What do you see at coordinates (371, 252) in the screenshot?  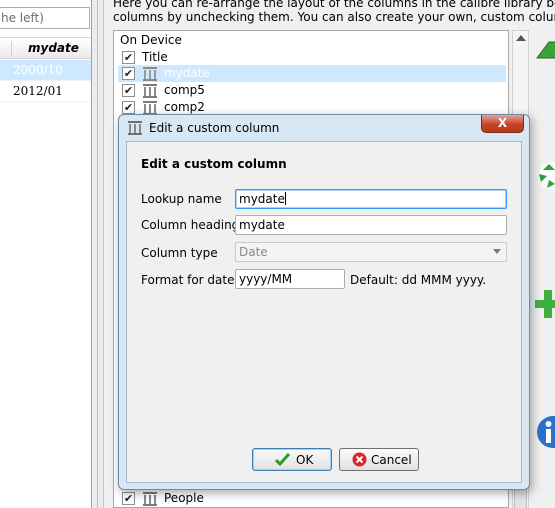 I see `column-type-select: Date` at bounding box center [371, 252].